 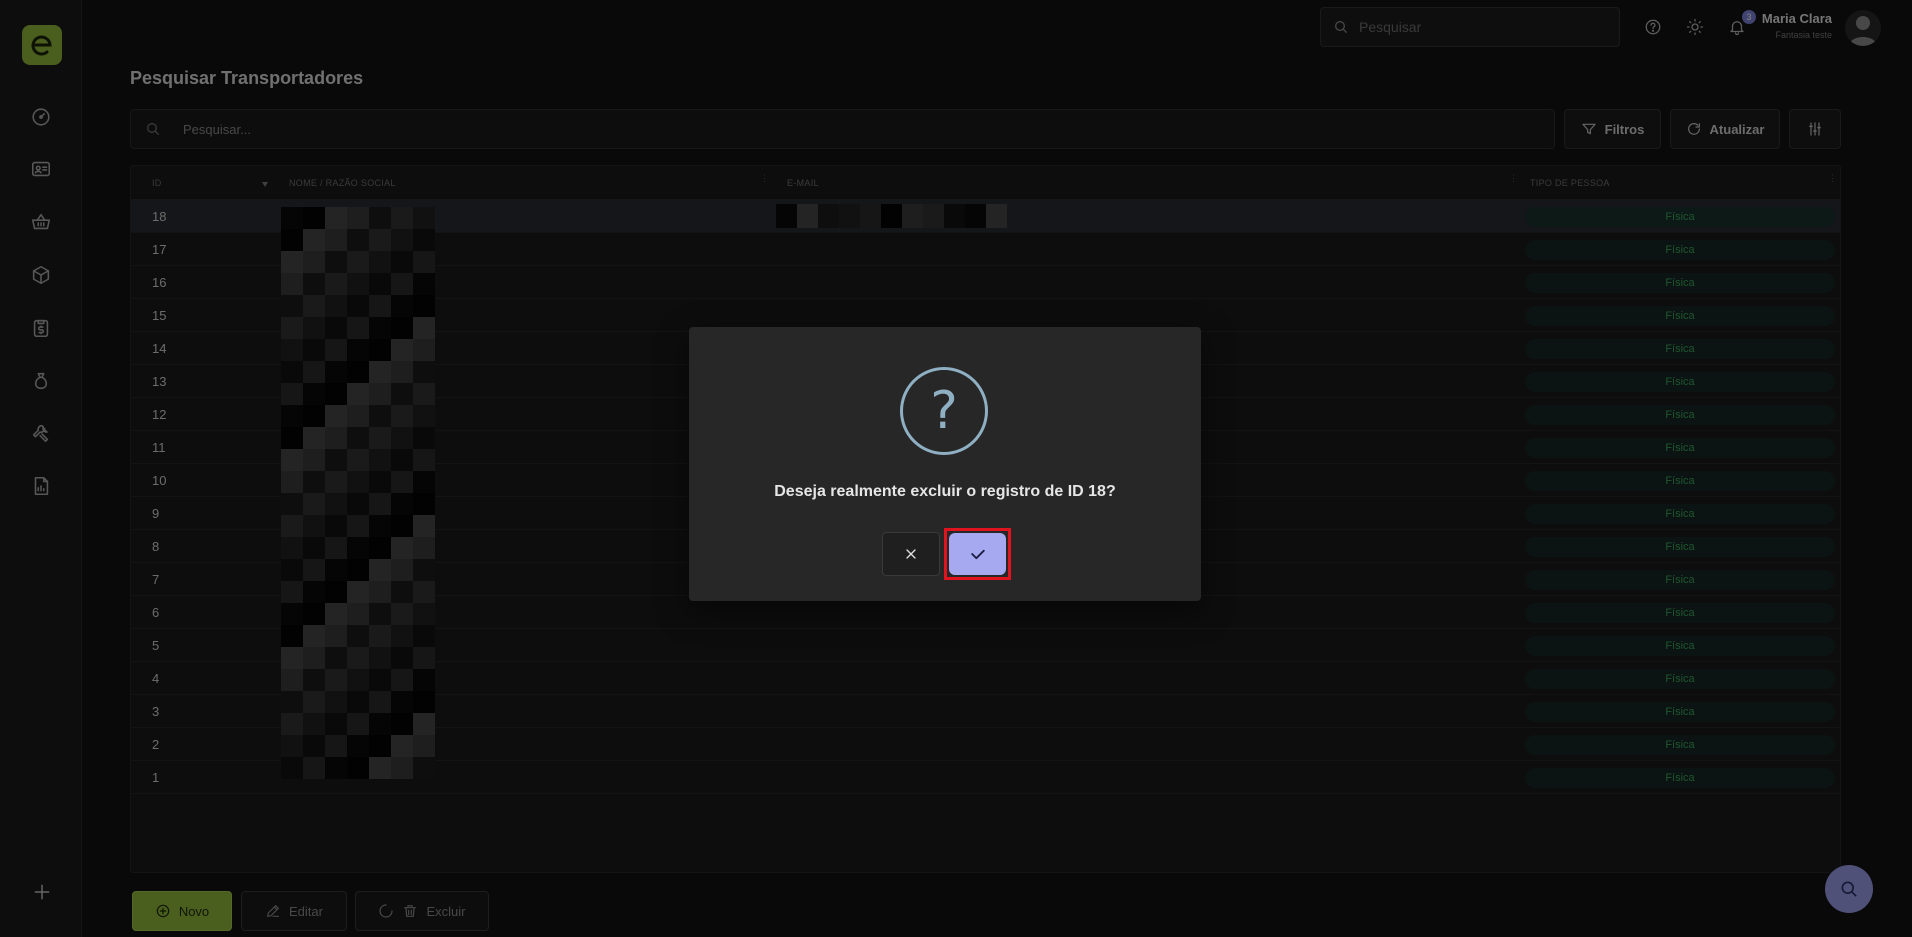 What do you see at coordinates (944, 411) in the screenshot?
I see `question-icon: ?` at bounding box center [944, 411].